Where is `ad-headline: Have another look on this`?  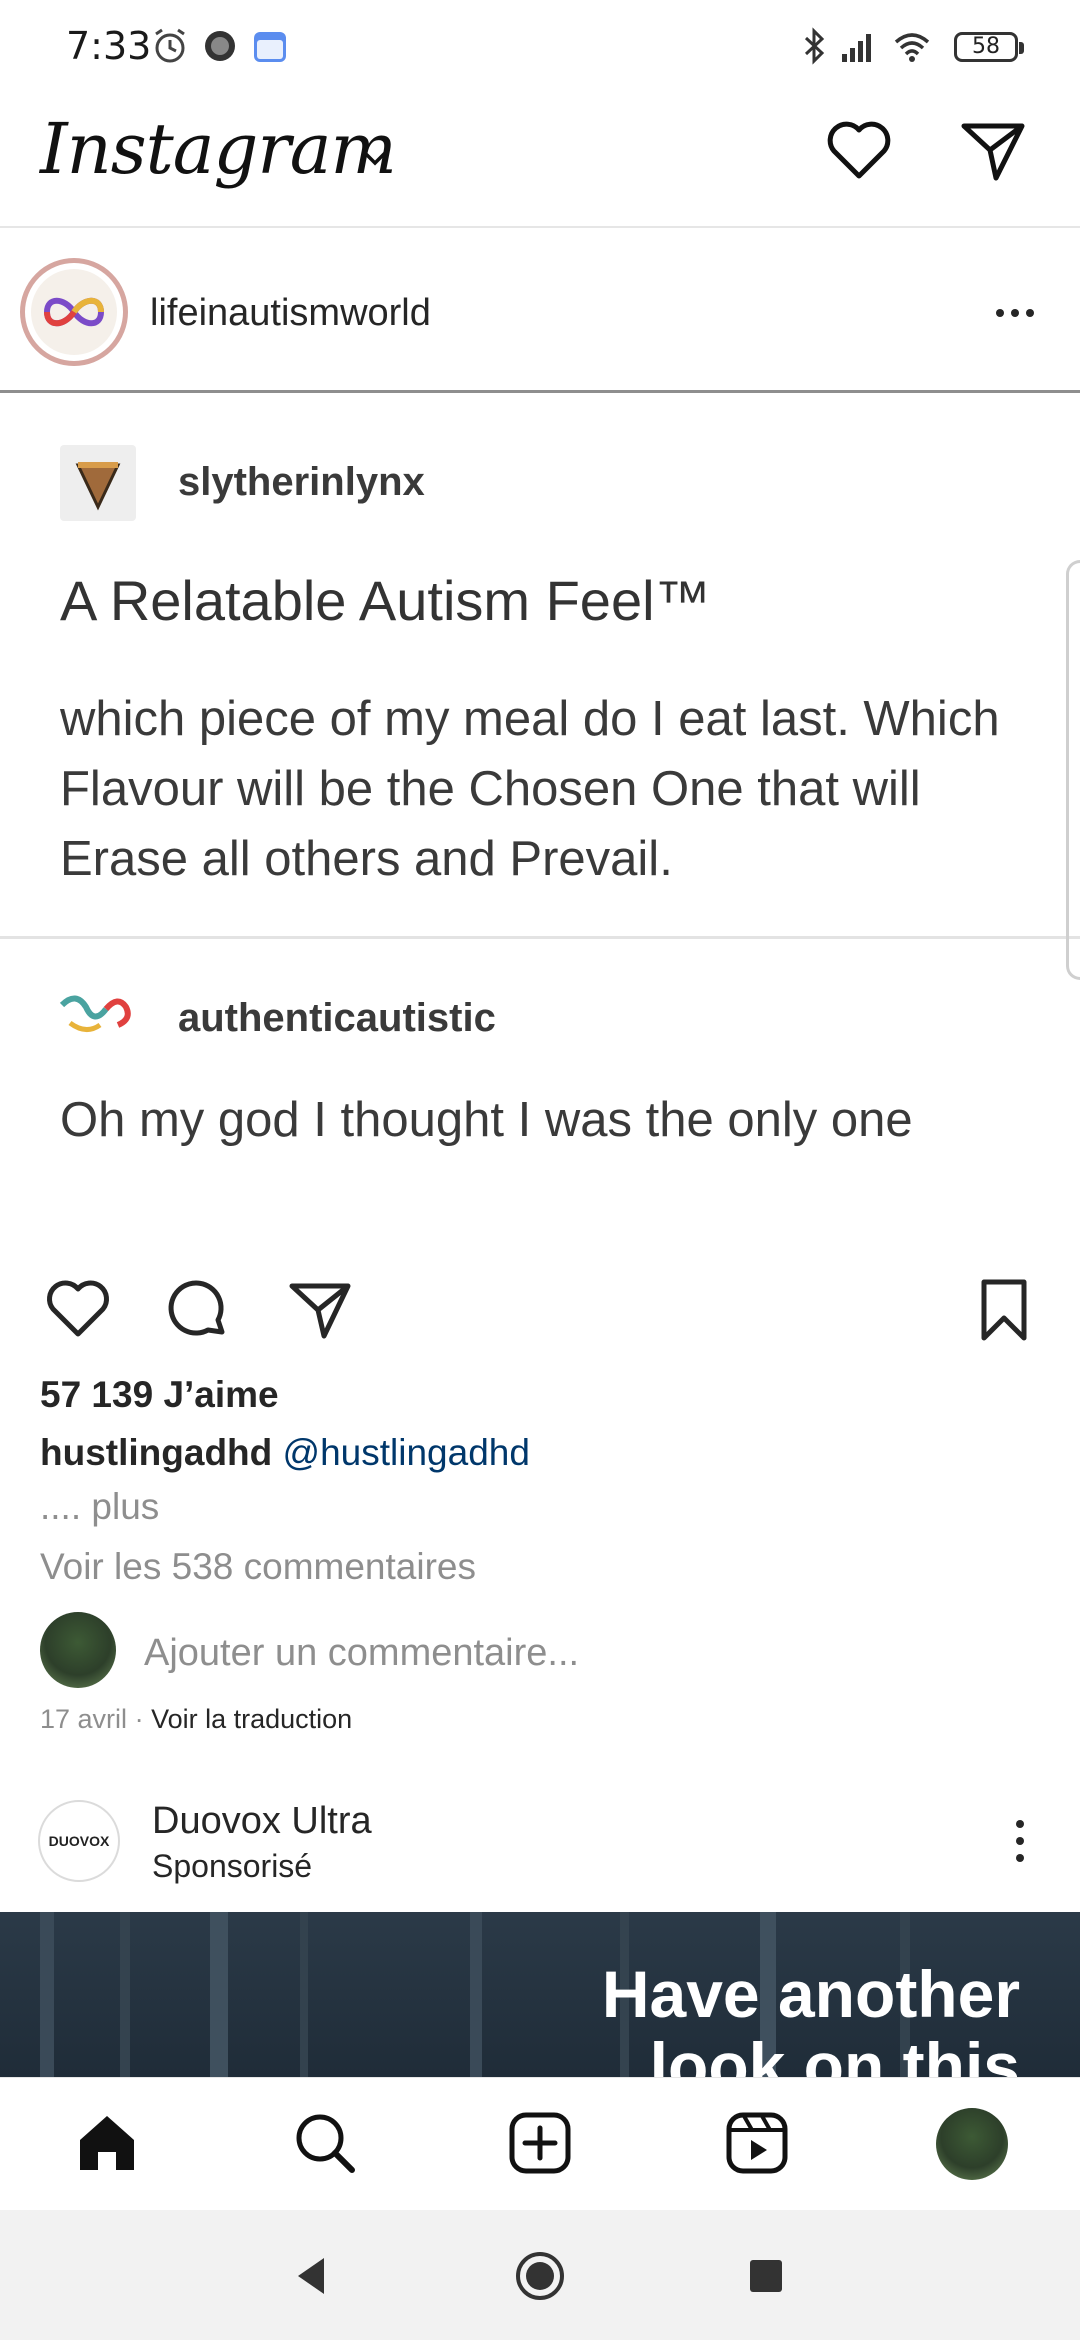
ad-headline: Have another look on this is located at coordinates (811, 2017).